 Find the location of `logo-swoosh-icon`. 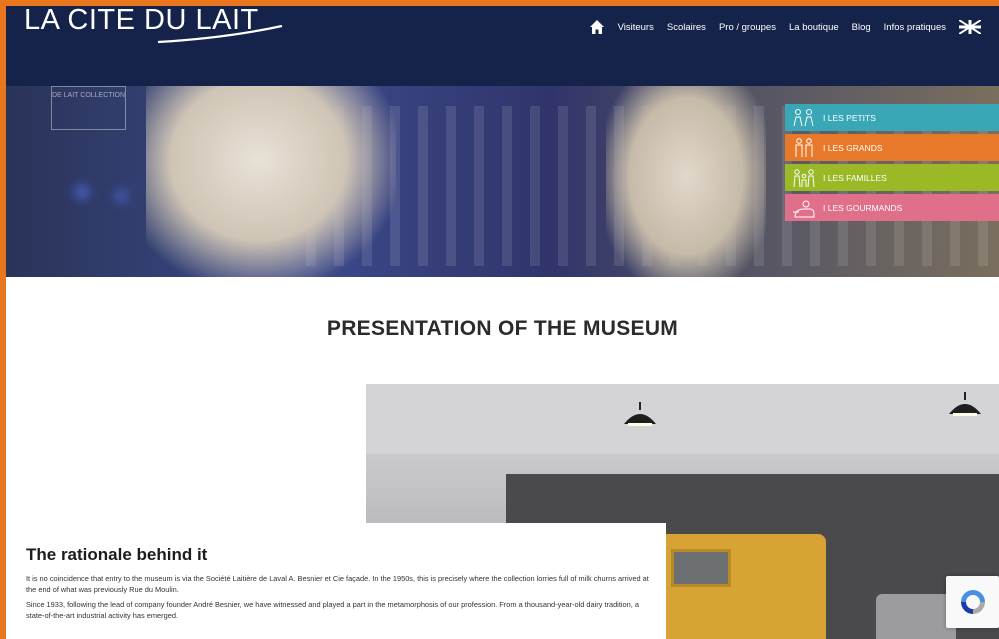

logo-swoosh-icon is located at coordinates (220, 34).